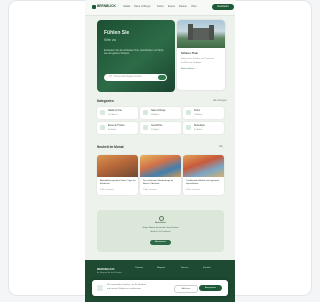  I want to click on category-count: 52 Artikel, so click(155, 129).